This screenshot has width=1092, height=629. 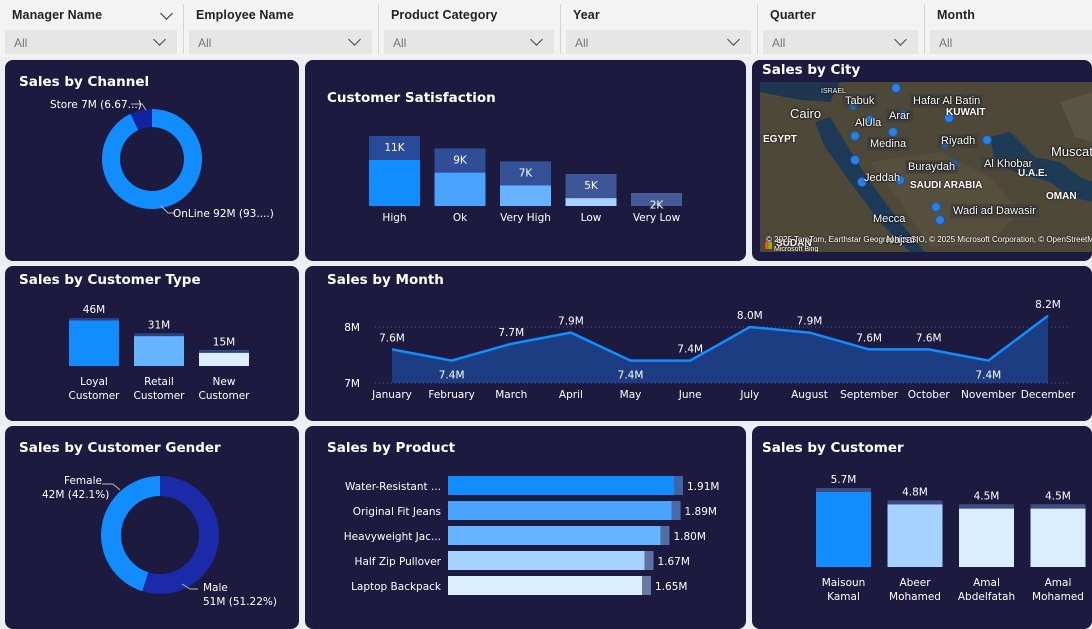 I want to click on map-label-hafar-al-batin: Hafar Al Batin, so click(x=947, y=101).